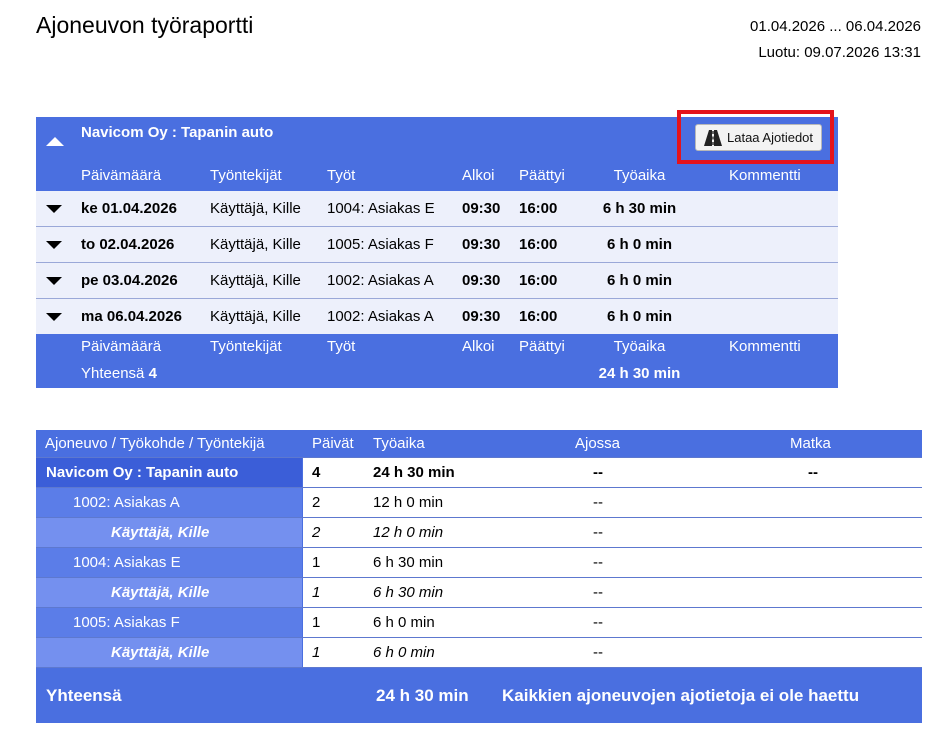 The height and width of the screenshot is (731, 951). I want to click on created-timestamp: Luotu: 09.07.2026 13:31, so click(839, 52).